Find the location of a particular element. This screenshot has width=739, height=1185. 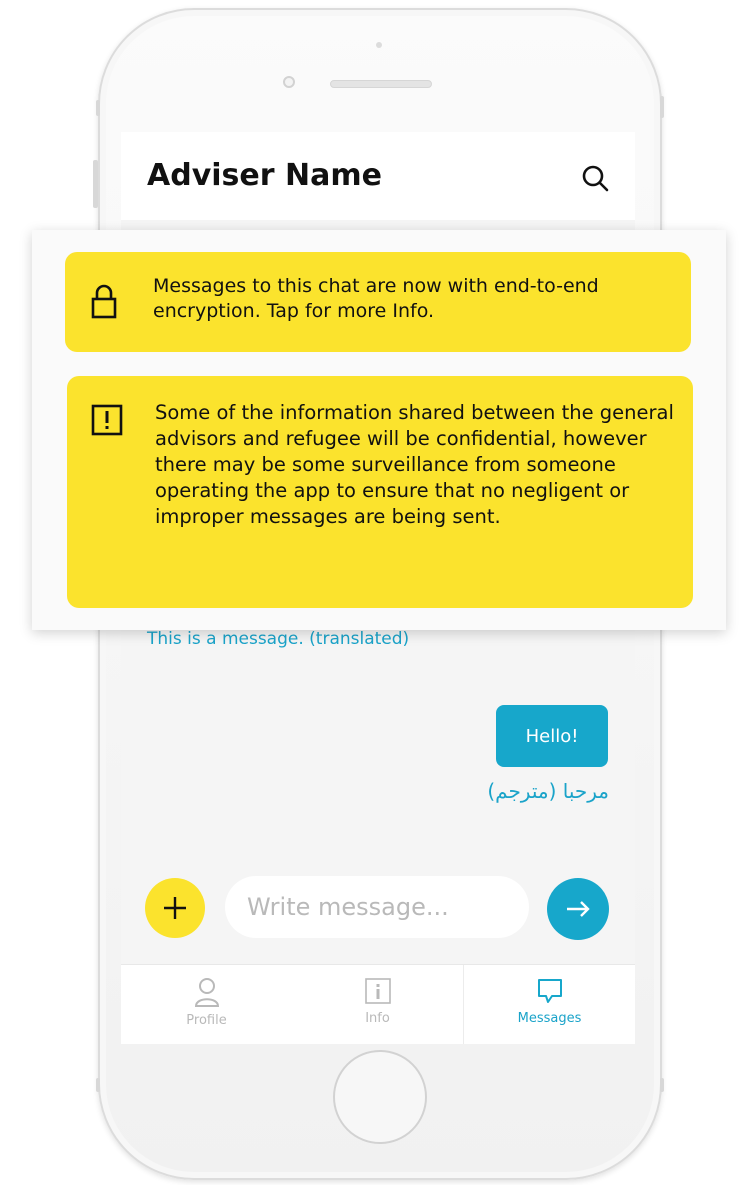

tab-label: Info is located at coordinates (377, 1018).